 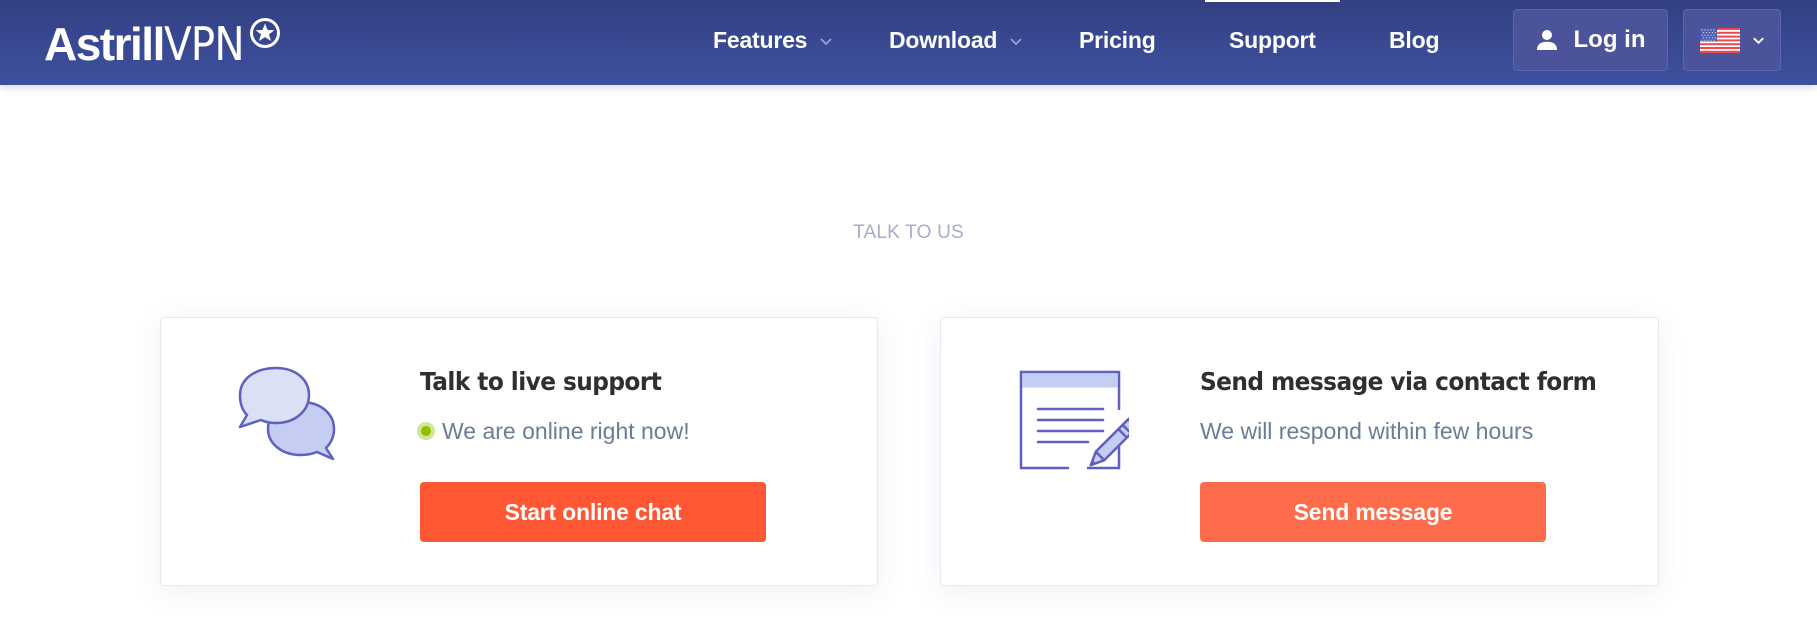 What do you see at coordinates (1546, 40) in the screenshot?
I see `user-icon` at bounding box center [1546, 40].